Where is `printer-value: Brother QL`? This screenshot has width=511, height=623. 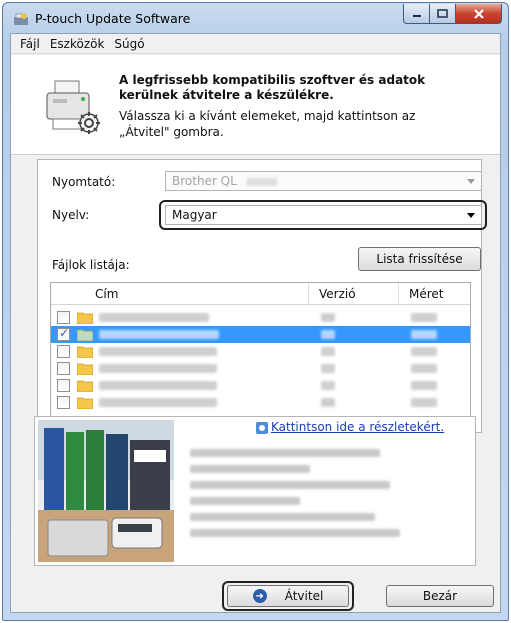
printer-value: Brother QL is located at coordinates (204, 181).